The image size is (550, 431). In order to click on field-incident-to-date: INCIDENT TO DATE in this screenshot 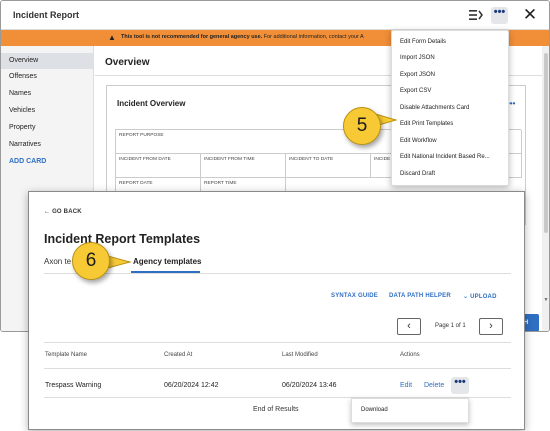, I will do `click(328, 166)`.